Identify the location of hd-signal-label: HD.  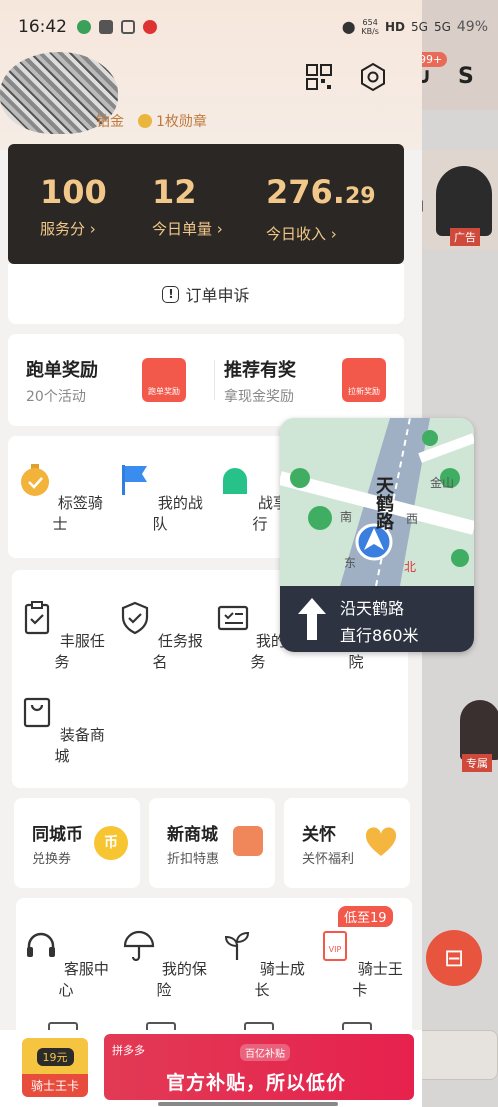
(394, 27).